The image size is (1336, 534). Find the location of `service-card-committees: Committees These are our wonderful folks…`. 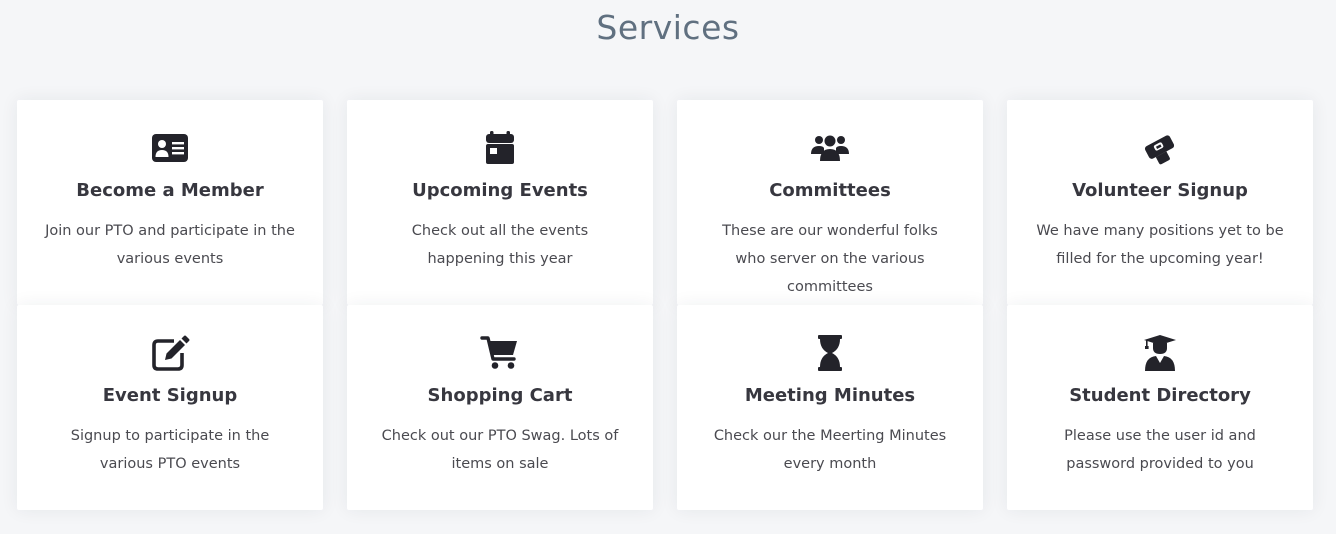

service-card-committees: Committees These are our wonderful folks… is located at coordinates (830, 202).